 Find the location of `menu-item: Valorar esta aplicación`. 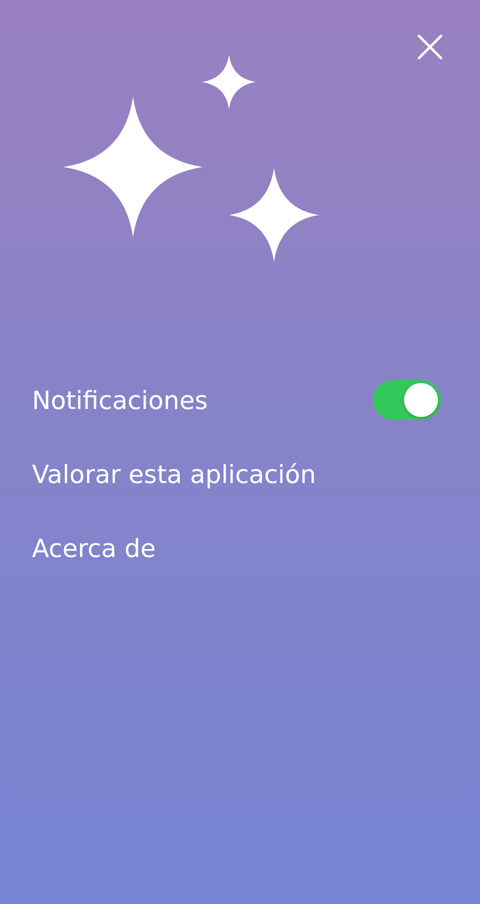

menu-item: Valorar esta aplicación is located at coordinates (174, 474).